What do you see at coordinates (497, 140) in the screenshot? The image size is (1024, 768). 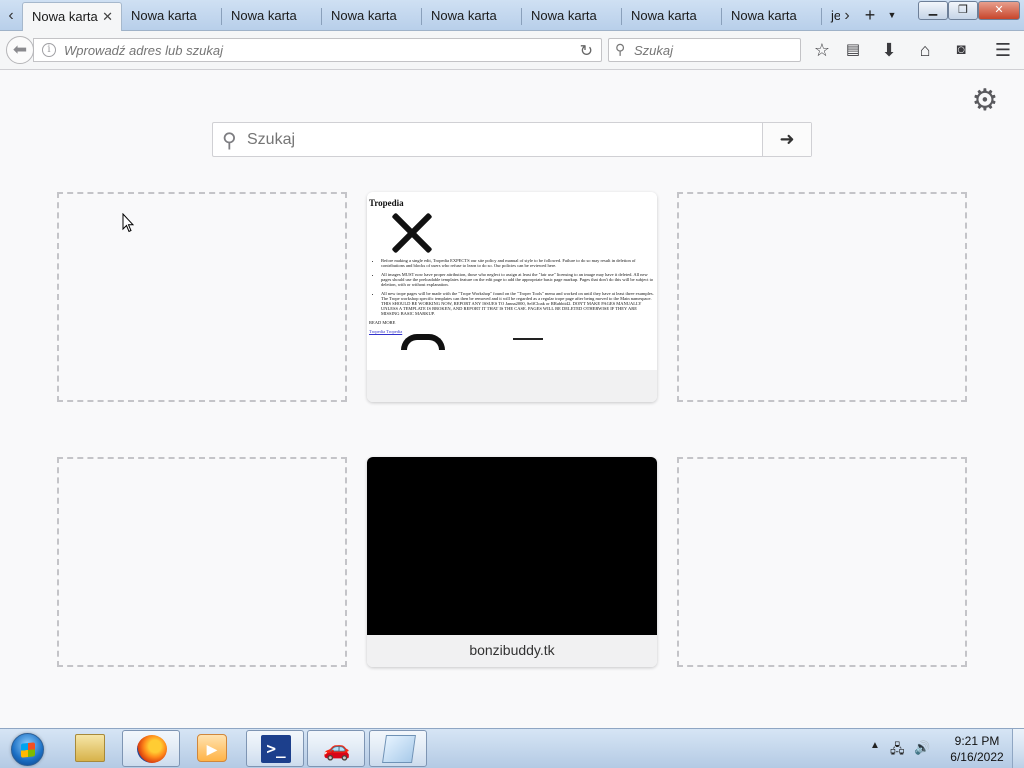 I see `newtab-search-input` at bounding box center [497, 140].